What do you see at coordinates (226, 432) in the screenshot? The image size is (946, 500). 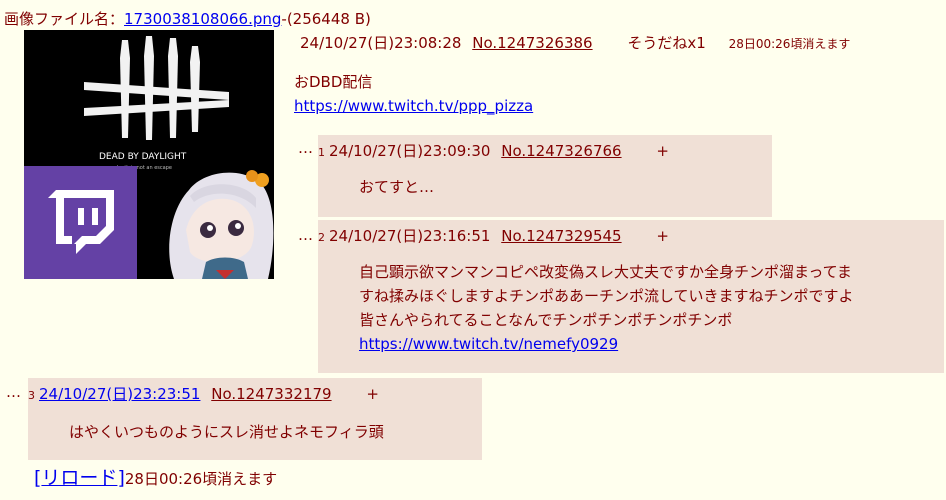 I see `reply-3-text: はやくいつものようにスレ消せよネモフィラ頭` at bounding box center [226, 432].